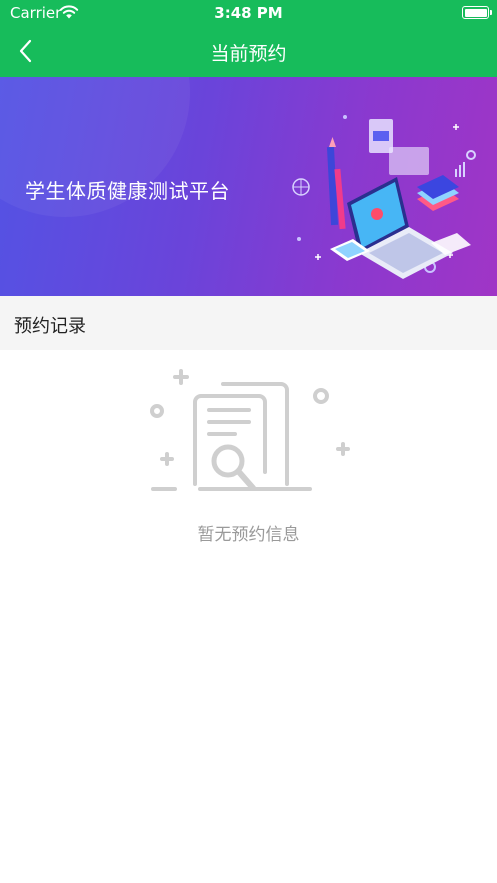  What do you see at coordinates (248, 323) in the screenshot?
I see `section-header: 预约记录` at bounding box center [248, 323].